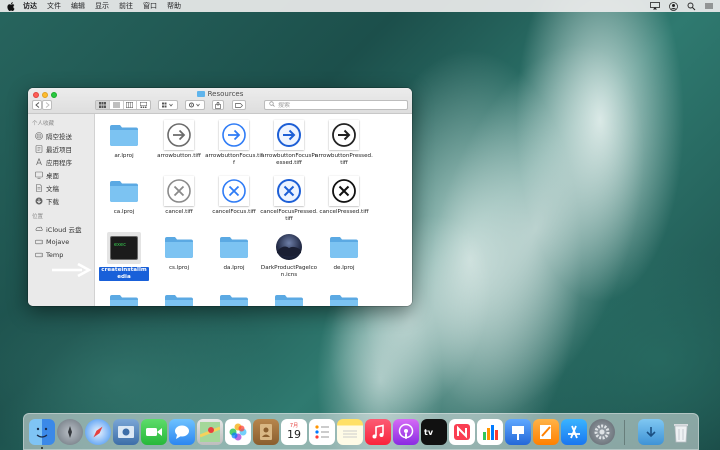  I want to click on menu-bar: 访达 文件 编辑 显示 前往 窗口 帮助, so click(360, 6).